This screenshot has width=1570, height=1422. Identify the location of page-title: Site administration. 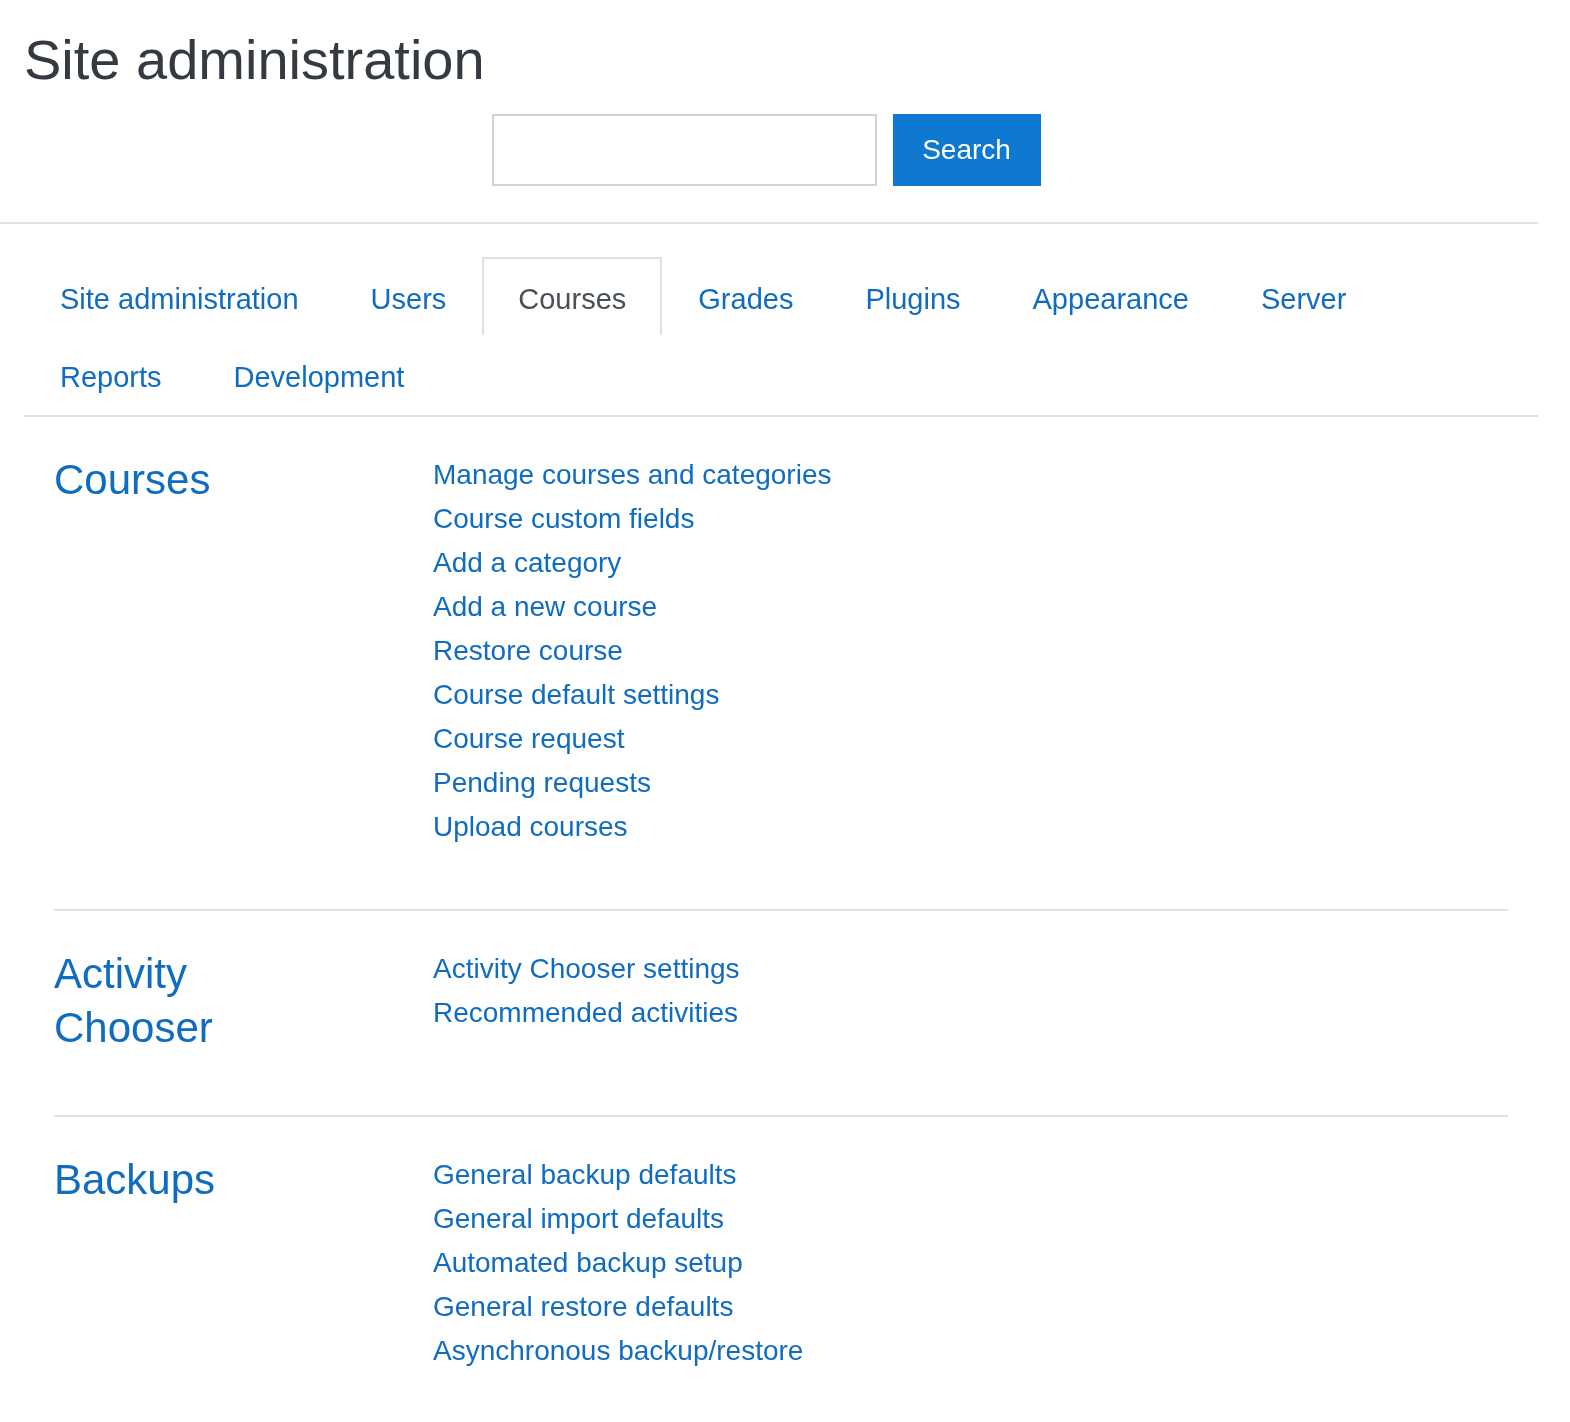
(255, 60).